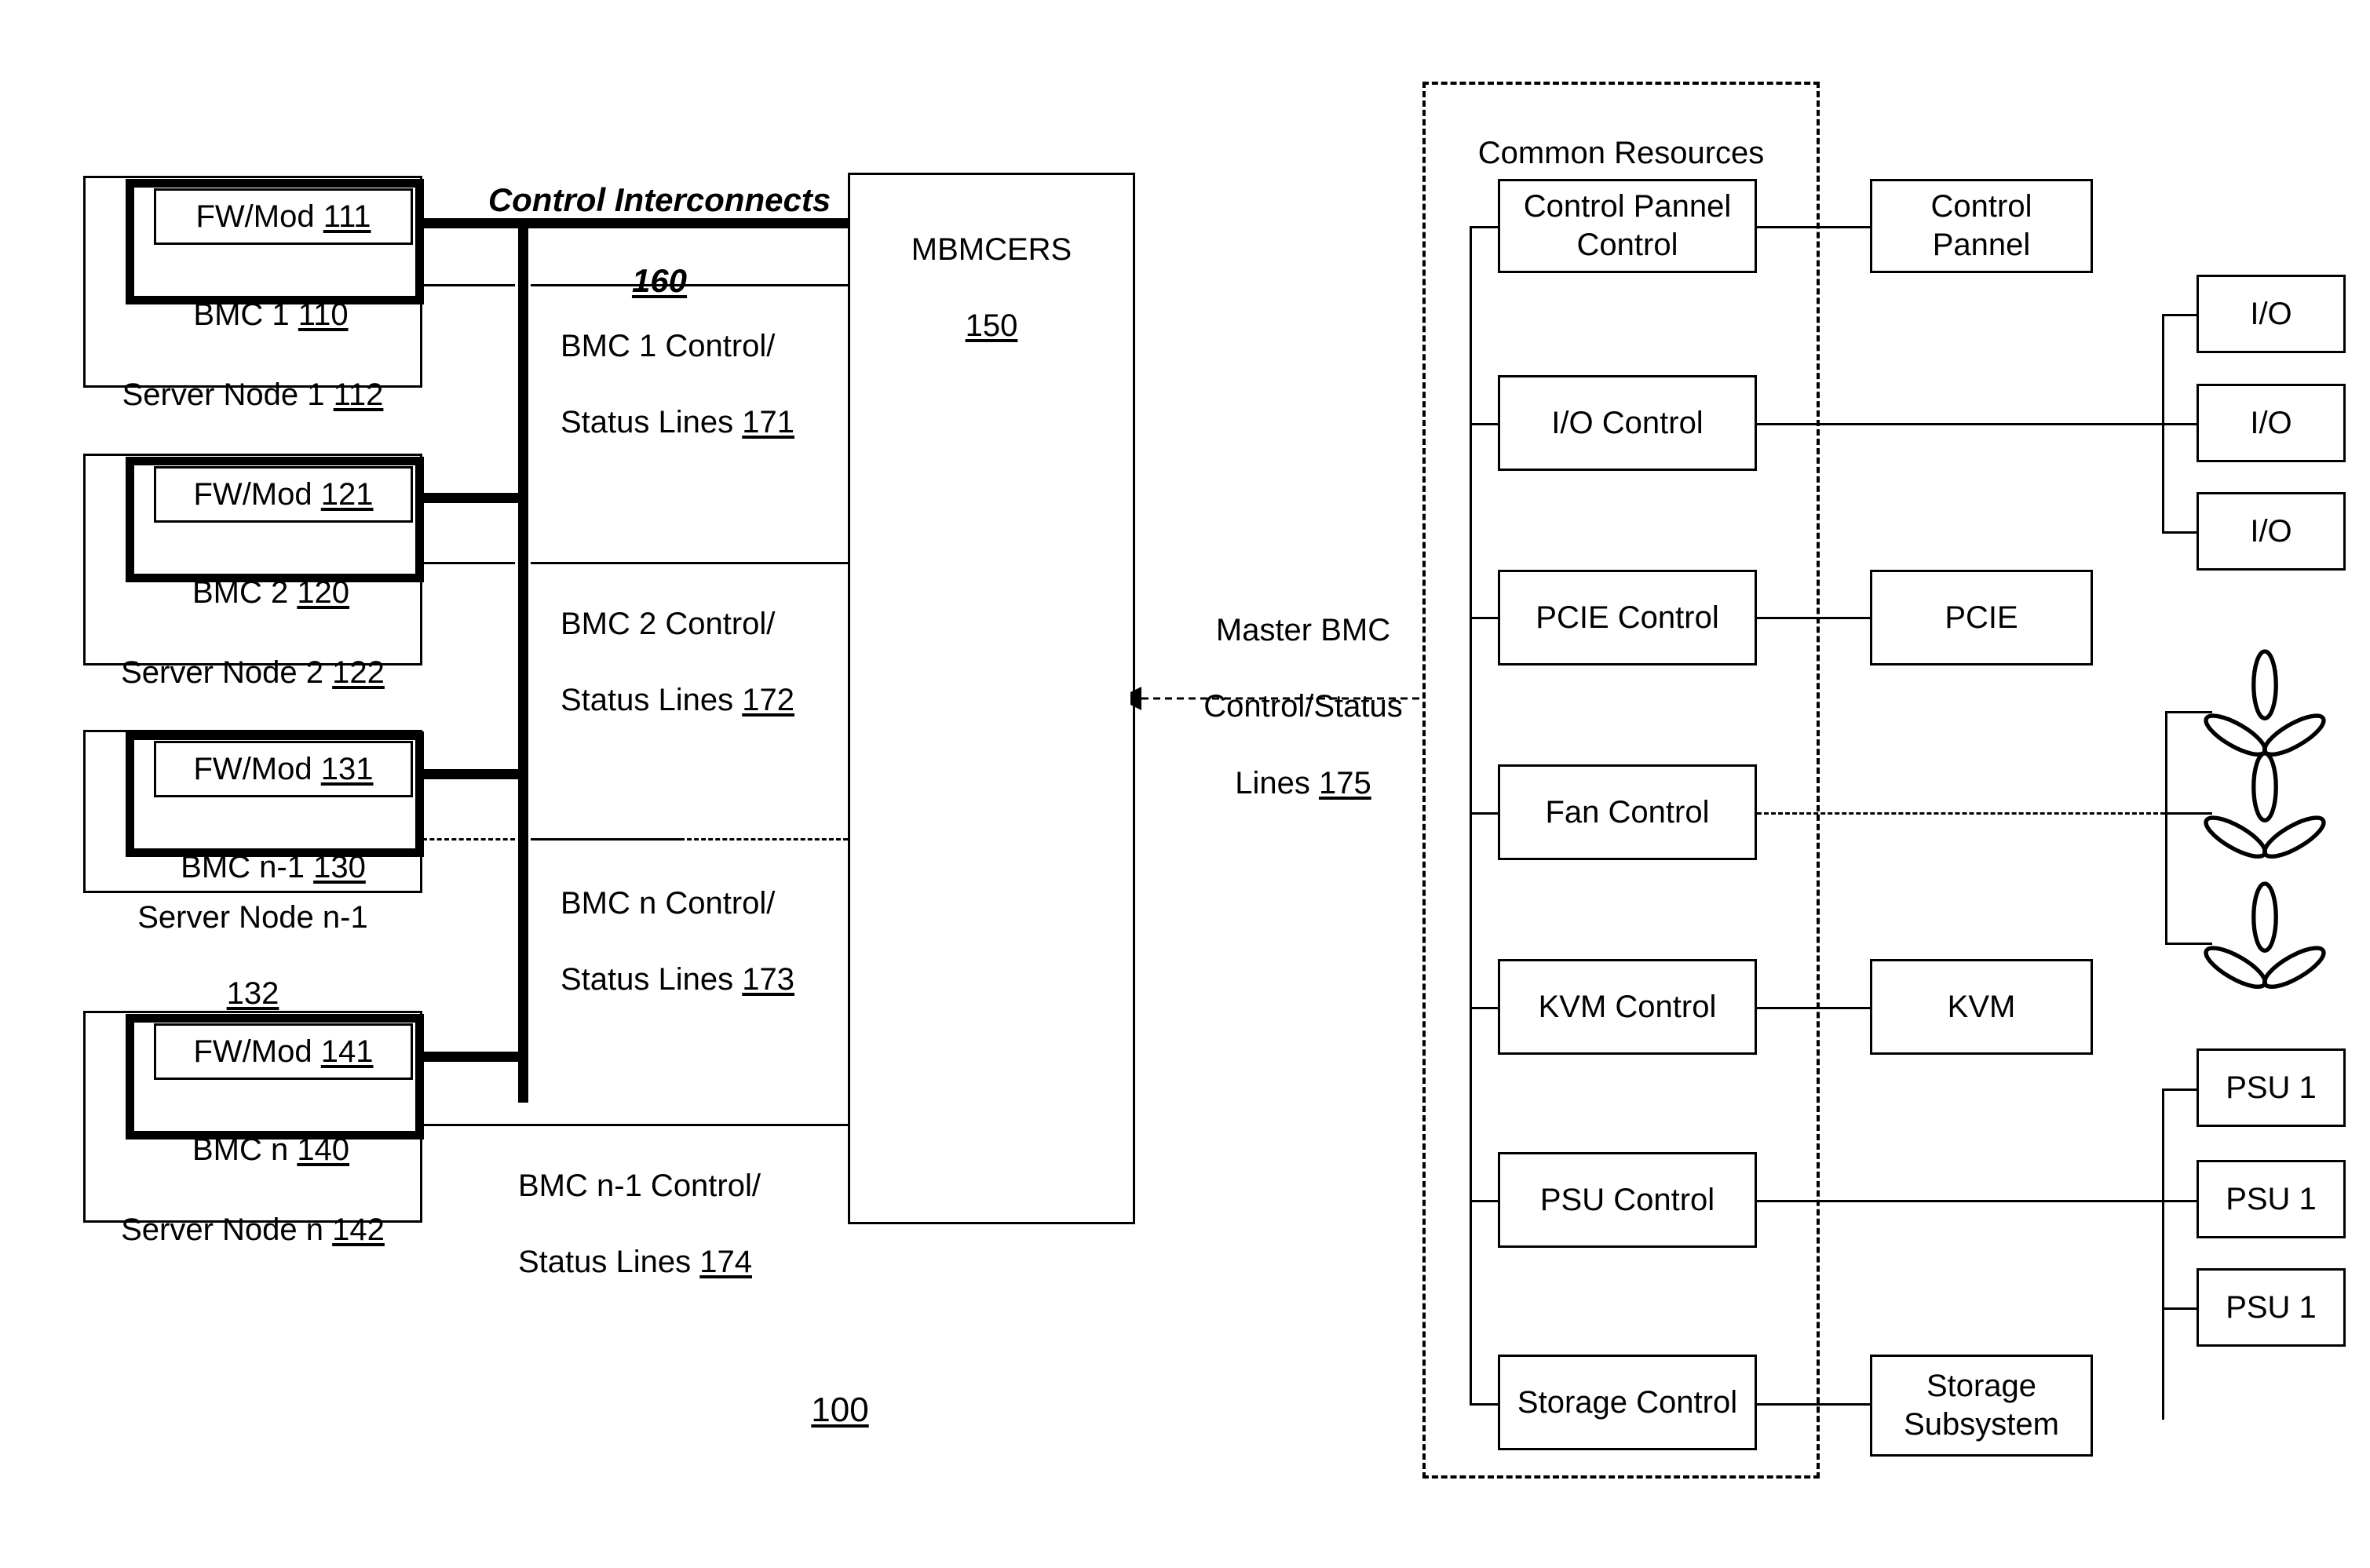 This screenshot has height=1568, width=2370. I want to click on storage-device-label: Storage Subsystem, so click(1982, 1405).